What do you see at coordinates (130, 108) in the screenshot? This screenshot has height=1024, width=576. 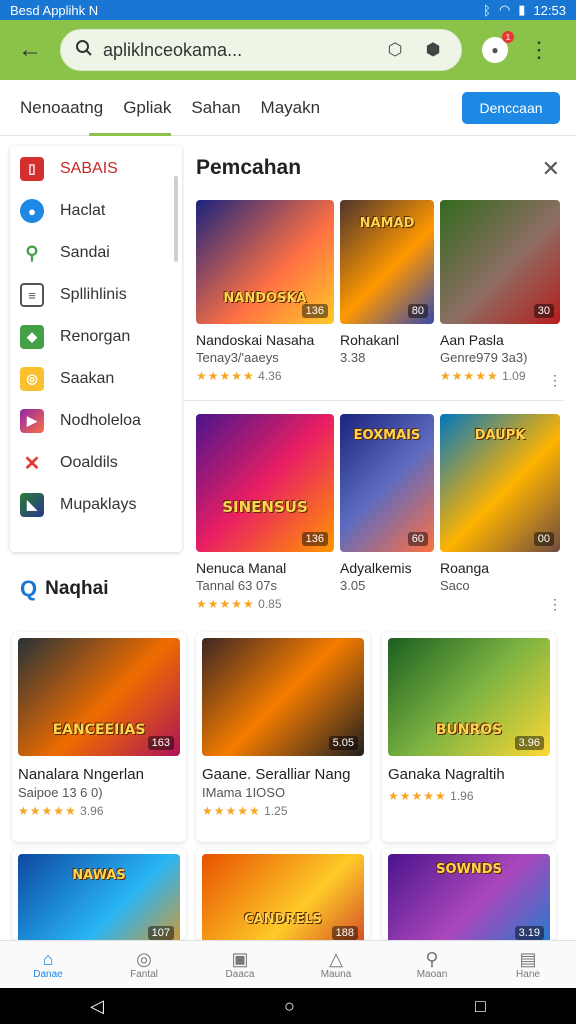 I see `tab-2: Gpliak` at bounding box center [130, 108].